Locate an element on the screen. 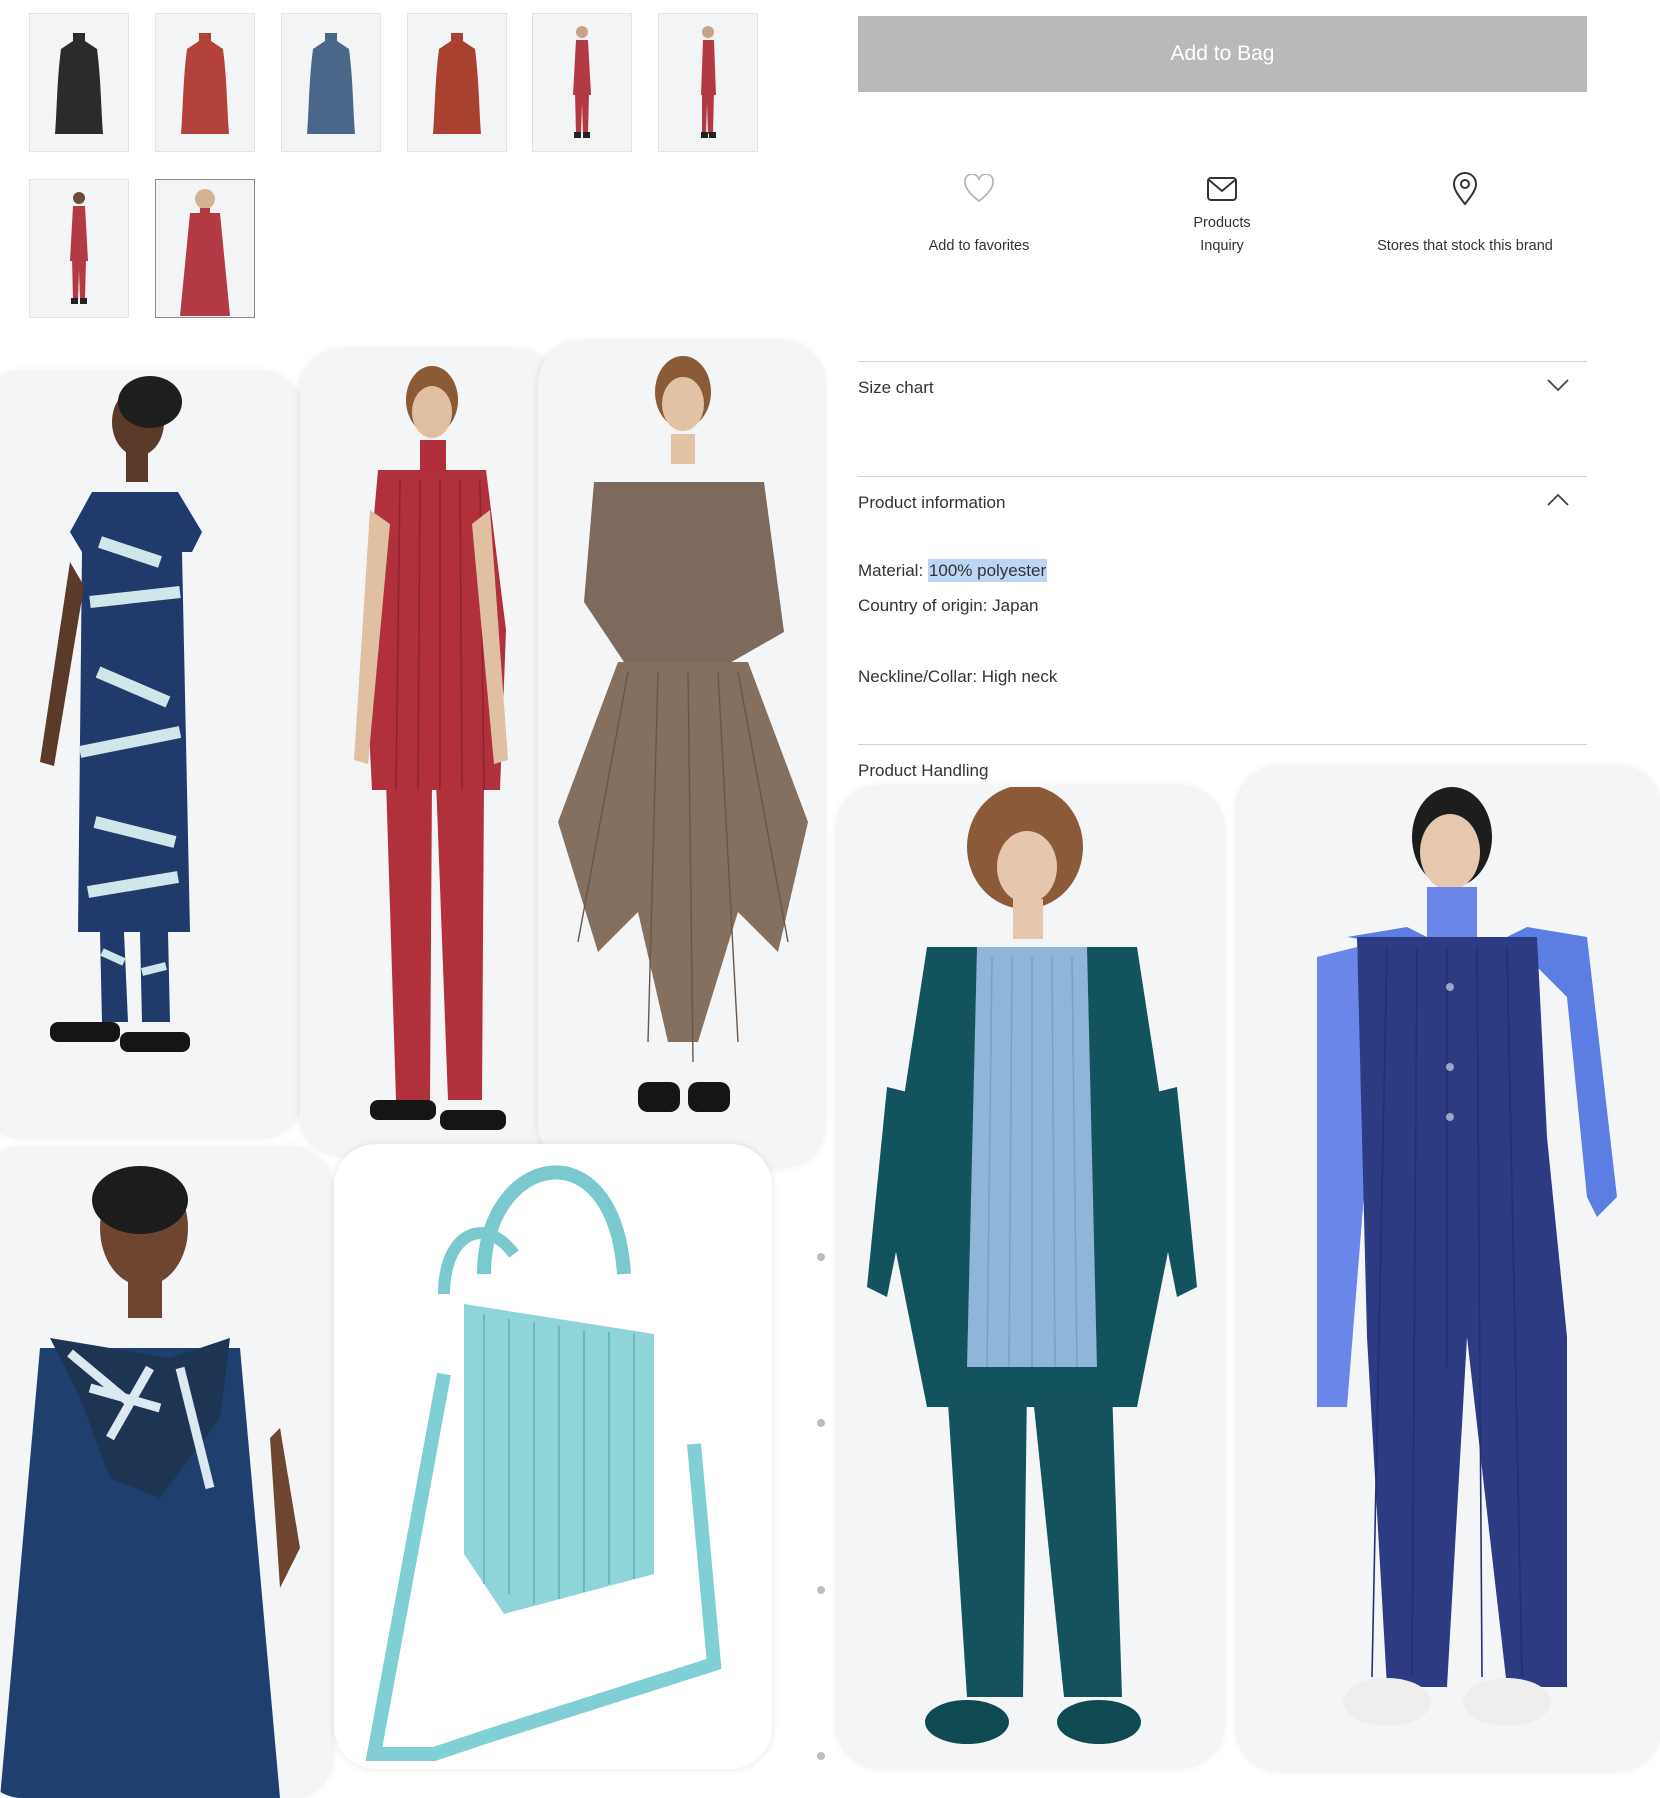 This screenshot has width=1660, height=1798. thumbnail-model-side is located at coordinates (708, 82).